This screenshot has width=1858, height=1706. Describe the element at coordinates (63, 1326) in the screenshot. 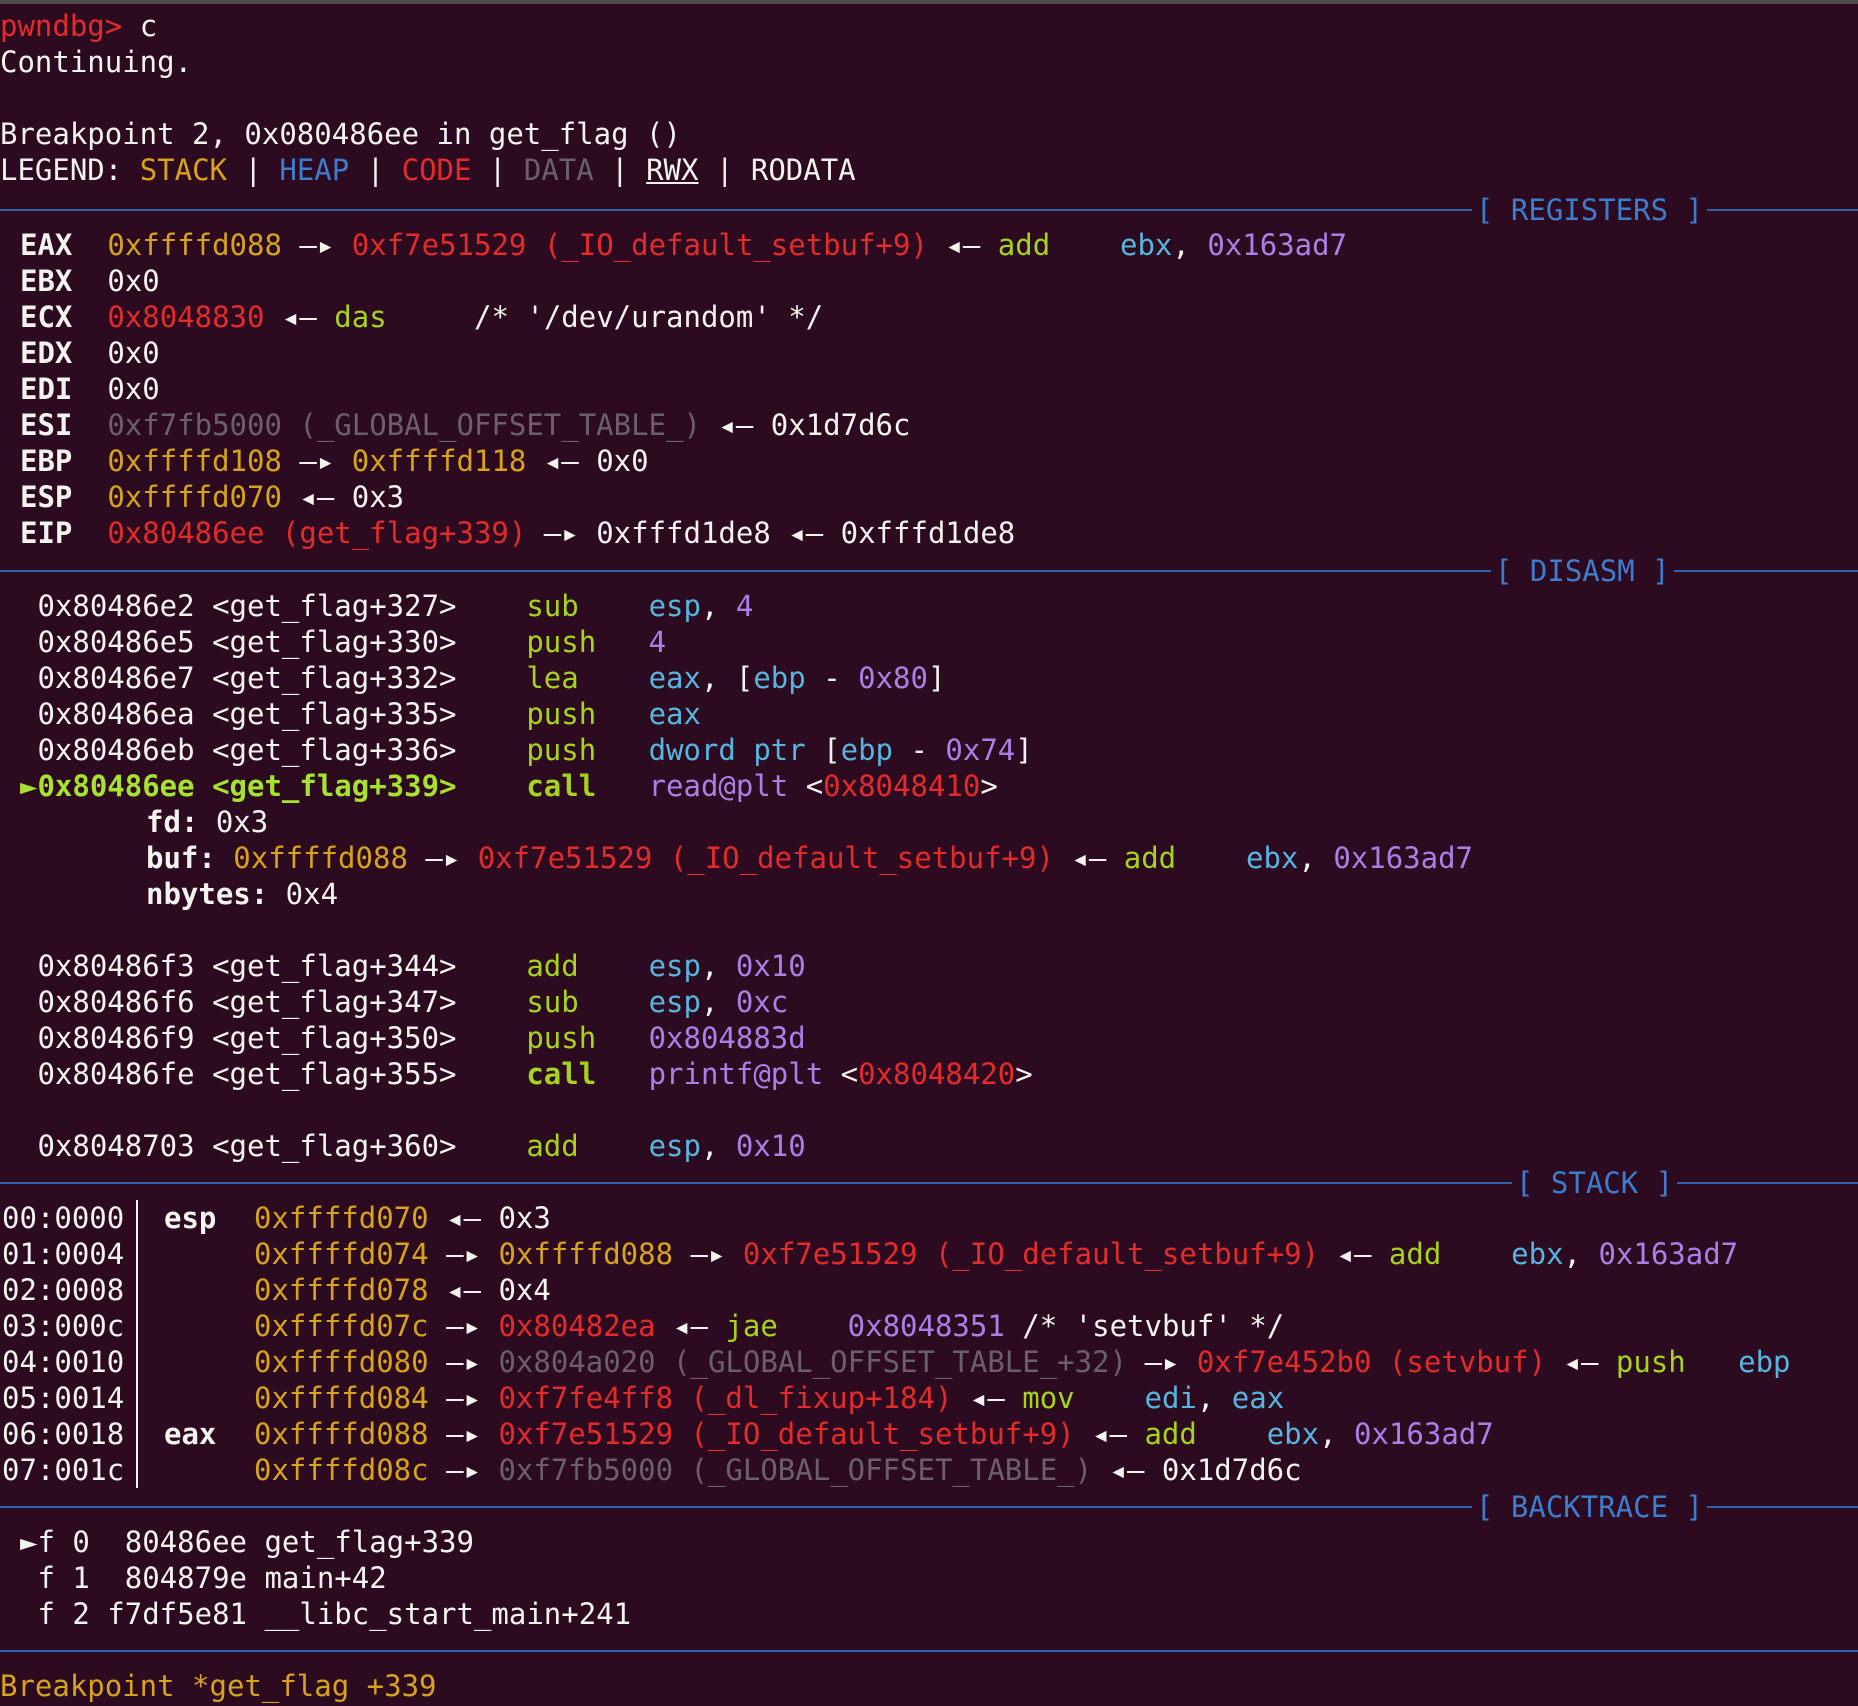

I see `stack-row: 03:000c` at that location.